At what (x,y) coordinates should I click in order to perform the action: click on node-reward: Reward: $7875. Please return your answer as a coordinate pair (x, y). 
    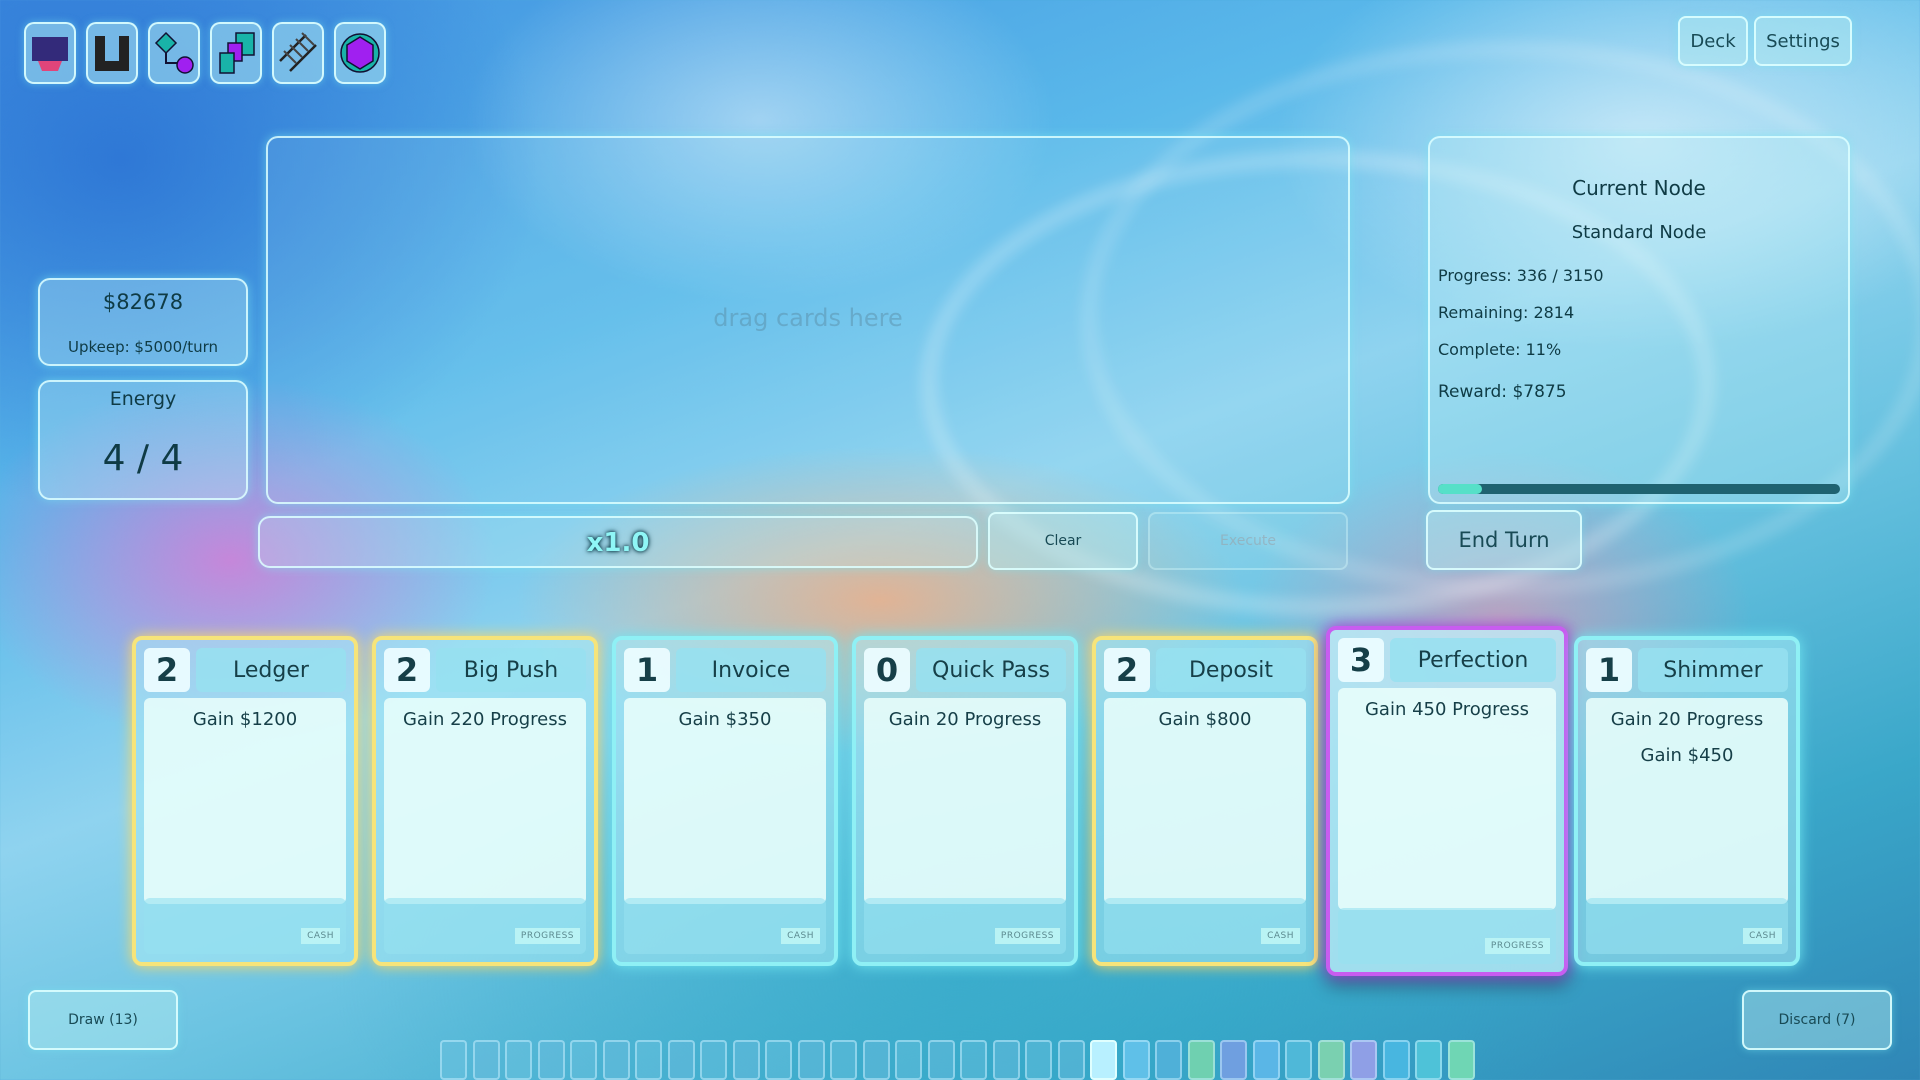
    Looking at the image, I should click on (1502, 392).